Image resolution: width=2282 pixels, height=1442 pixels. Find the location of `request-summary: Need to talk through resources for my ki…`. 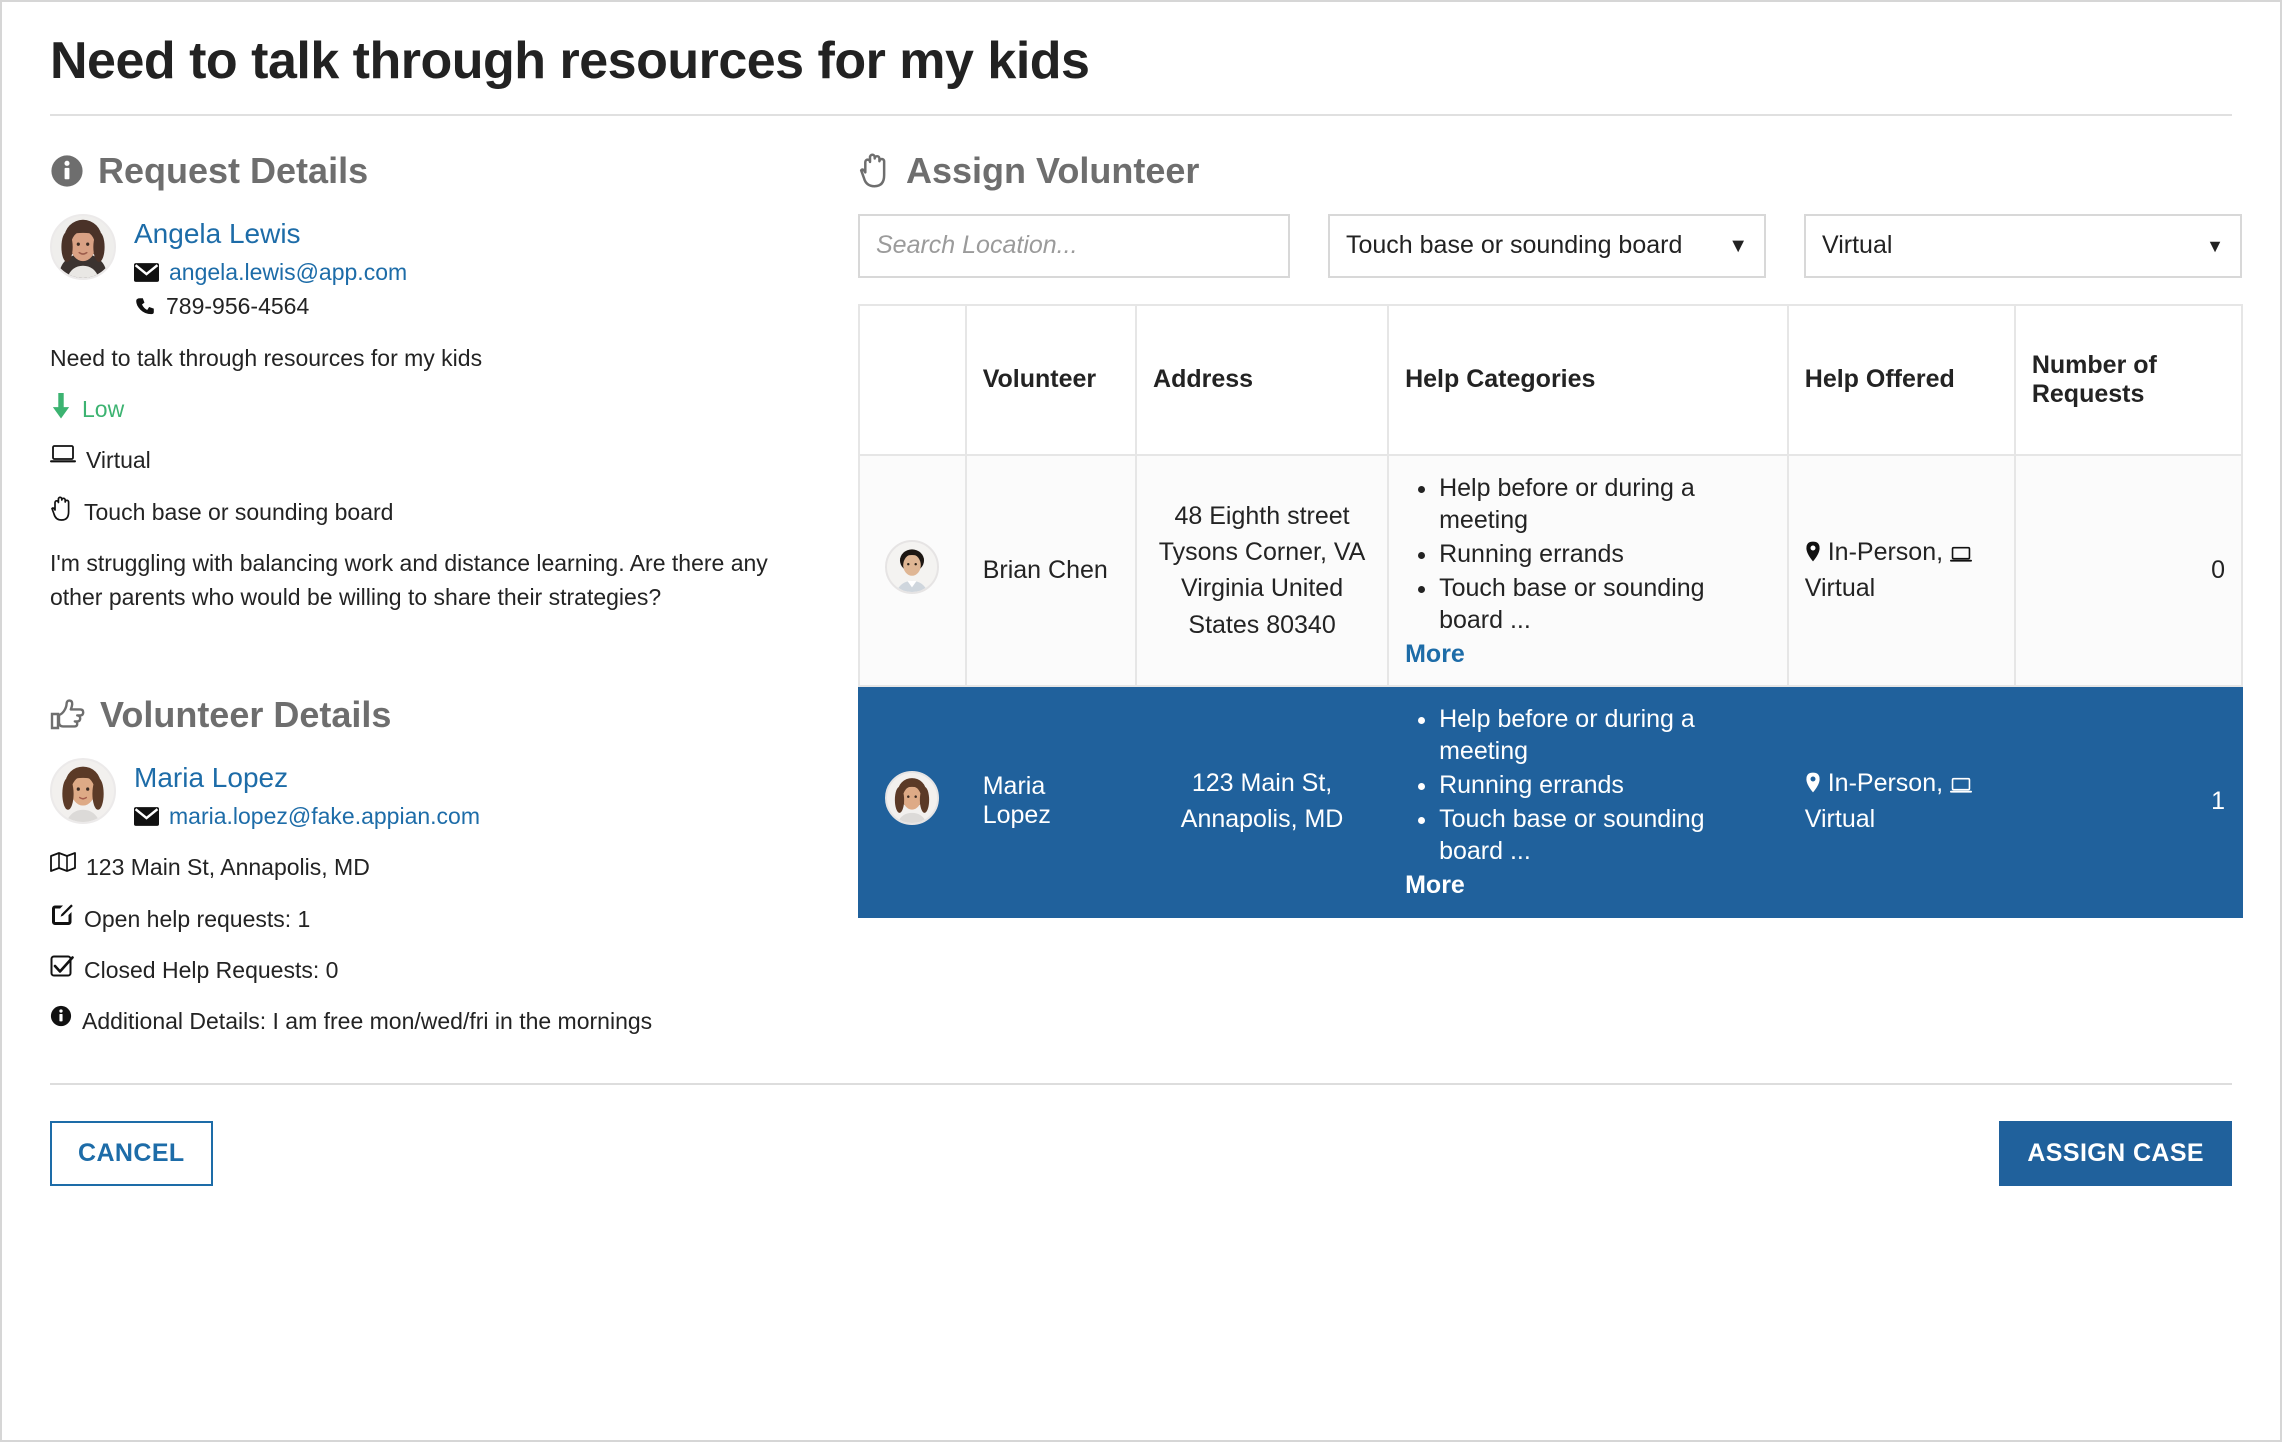

request-summary: Need to talk through resources for my ki… is located at coordinates (266, 357).